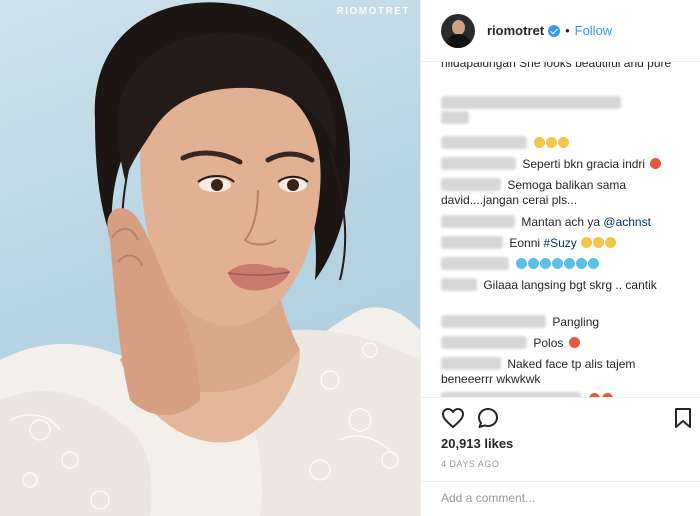 This screenshot has height=516, width=700. I want to click on avatar, so click(458, 30).